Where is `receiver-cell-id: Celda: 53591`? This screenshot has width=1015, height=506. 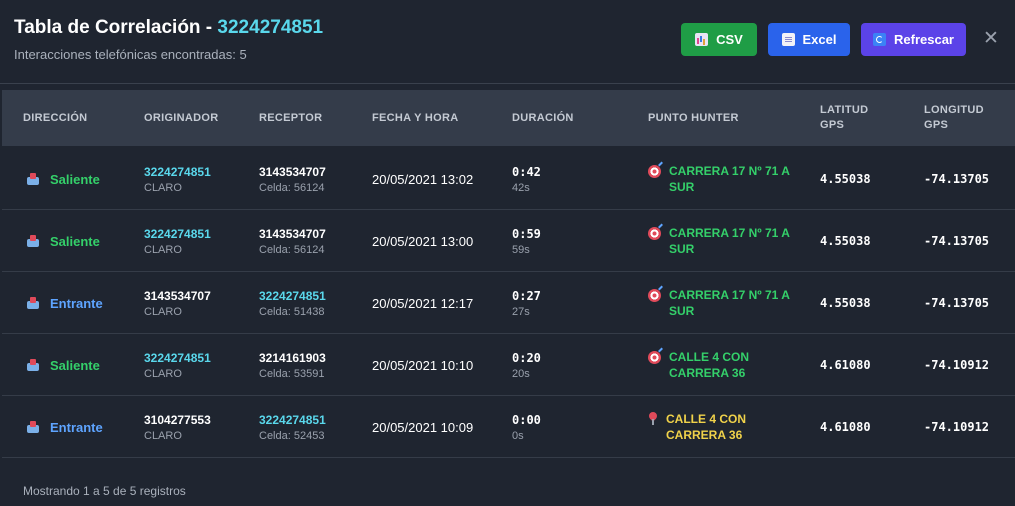
receiver-cell-id: Celda: 53591 is located at coordinates (292, 373).